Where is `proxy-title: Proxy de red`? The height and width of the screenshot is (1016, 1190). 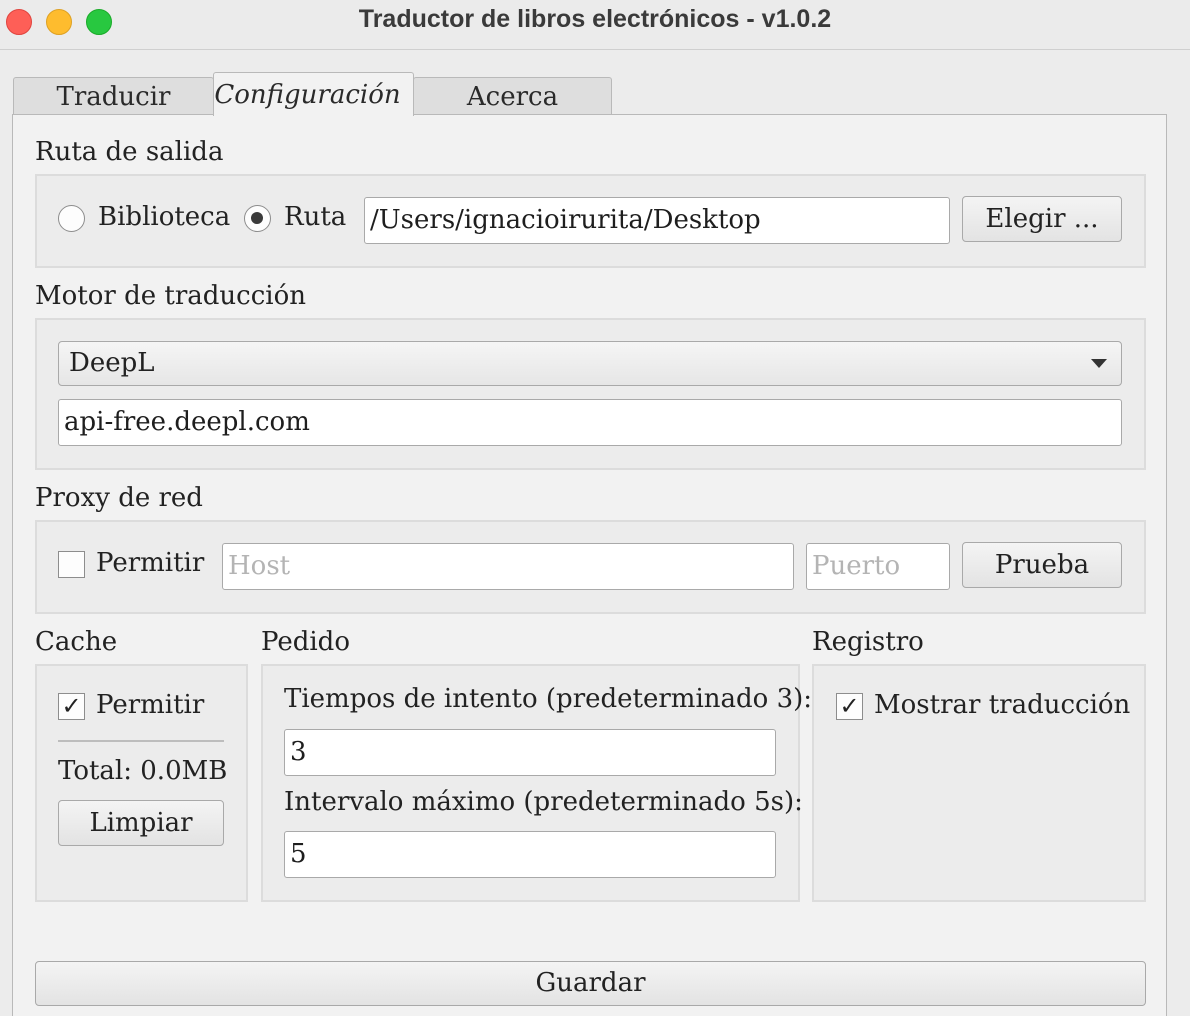
proxy-title: Proxy de red is located at coordinates (119, 498).